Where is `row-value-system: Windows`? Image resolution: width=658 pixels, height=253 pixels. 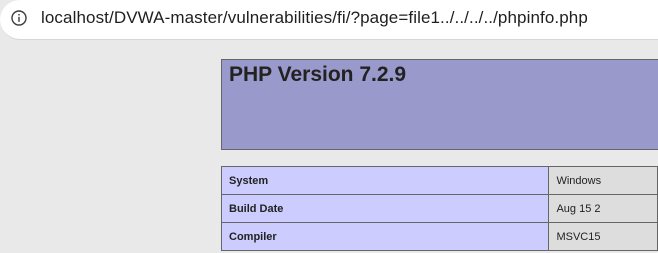
row-value-system: Windows is located at coordinates (603, 180).